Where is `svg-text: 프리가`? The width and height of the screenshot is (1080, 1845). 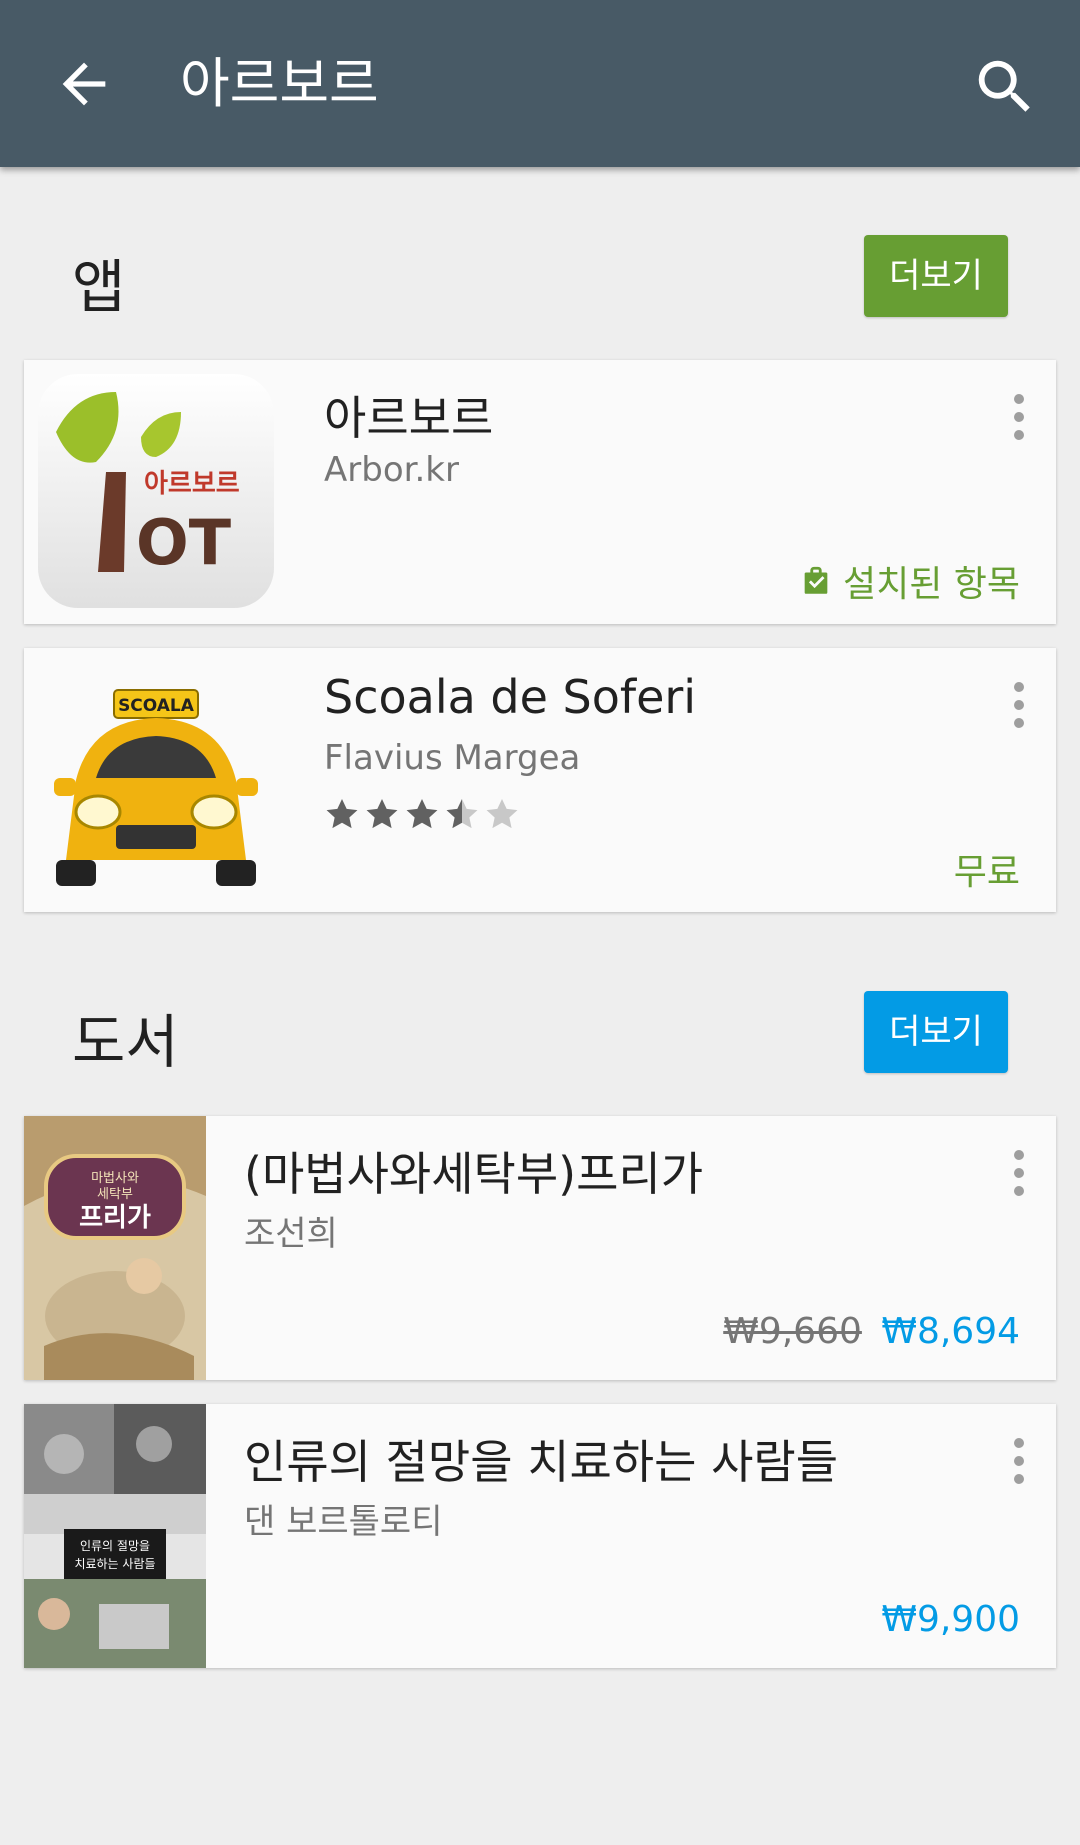
svg-text: 프리가 is located at coordinates (115, 1218).